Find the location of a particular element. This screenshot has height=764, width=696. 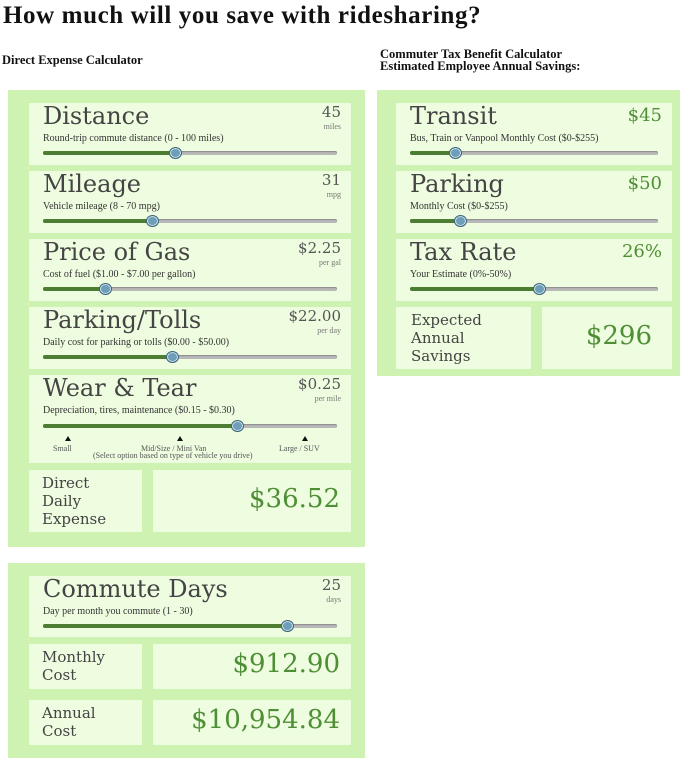

vehicle-mark-small: Small is located at coordinates (62, 448).